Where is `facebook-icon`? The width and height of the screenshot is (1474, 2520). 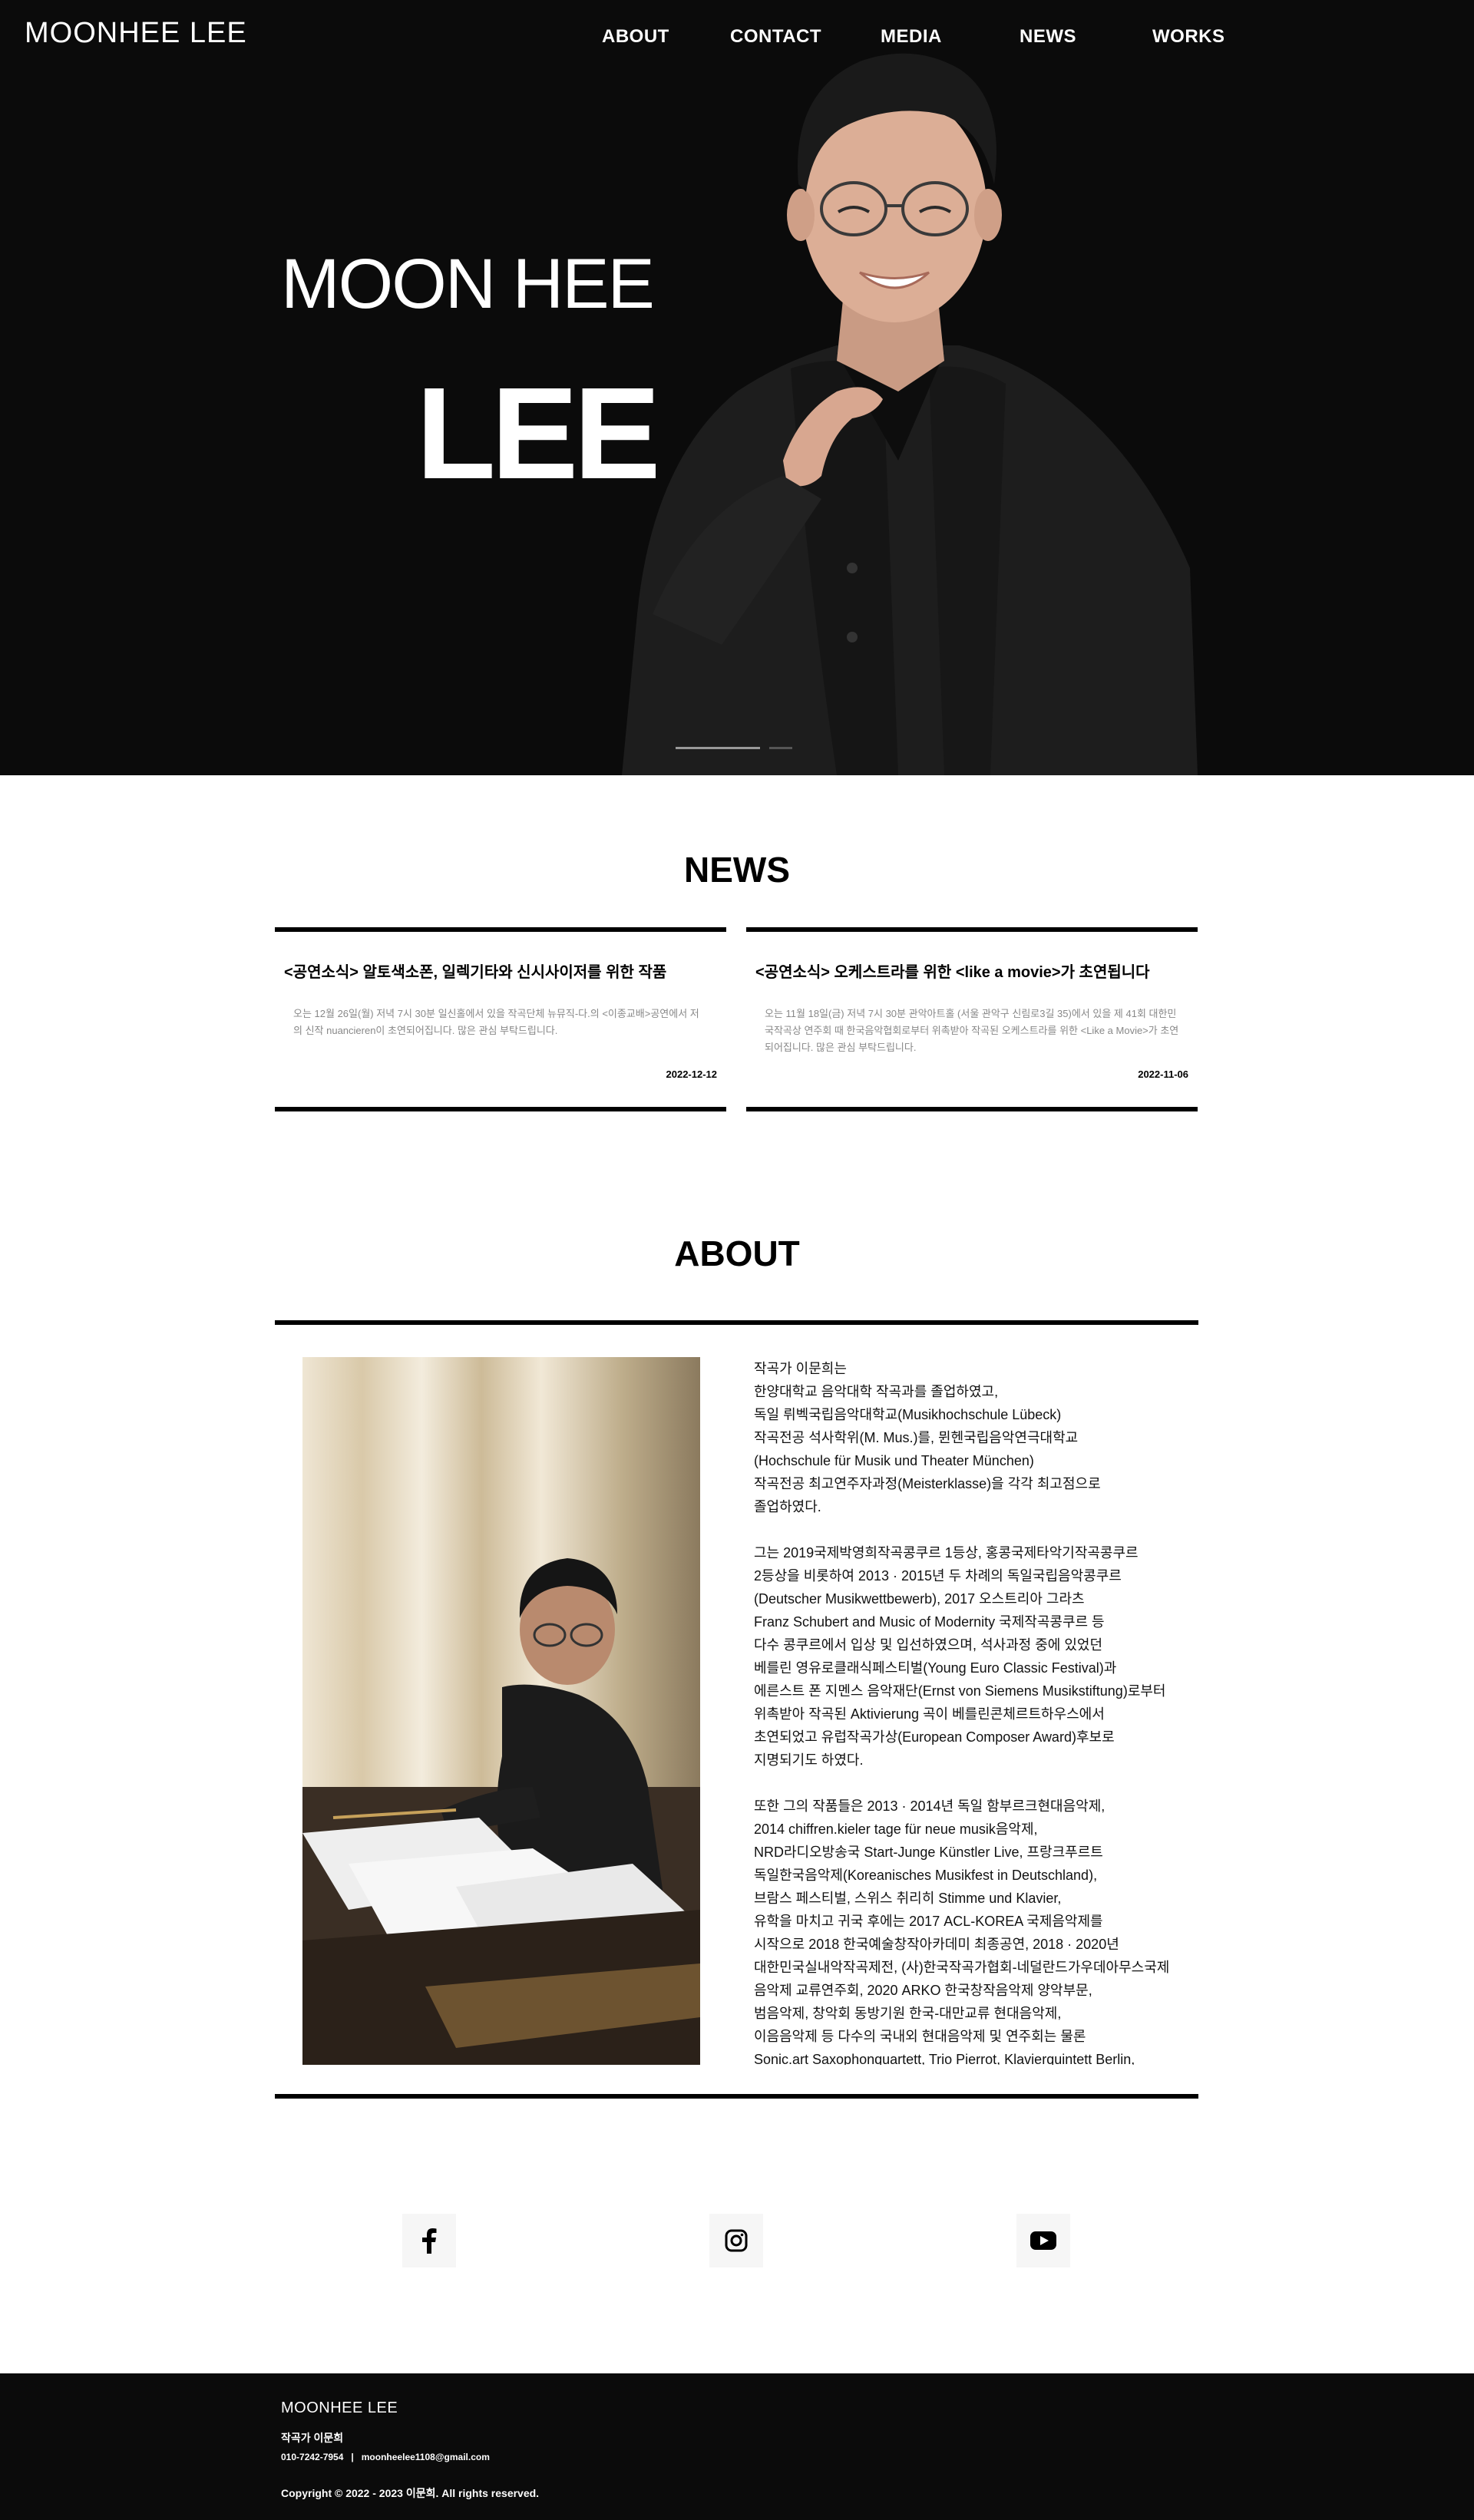 facebook-icon is located at coordinates (430, 2241).